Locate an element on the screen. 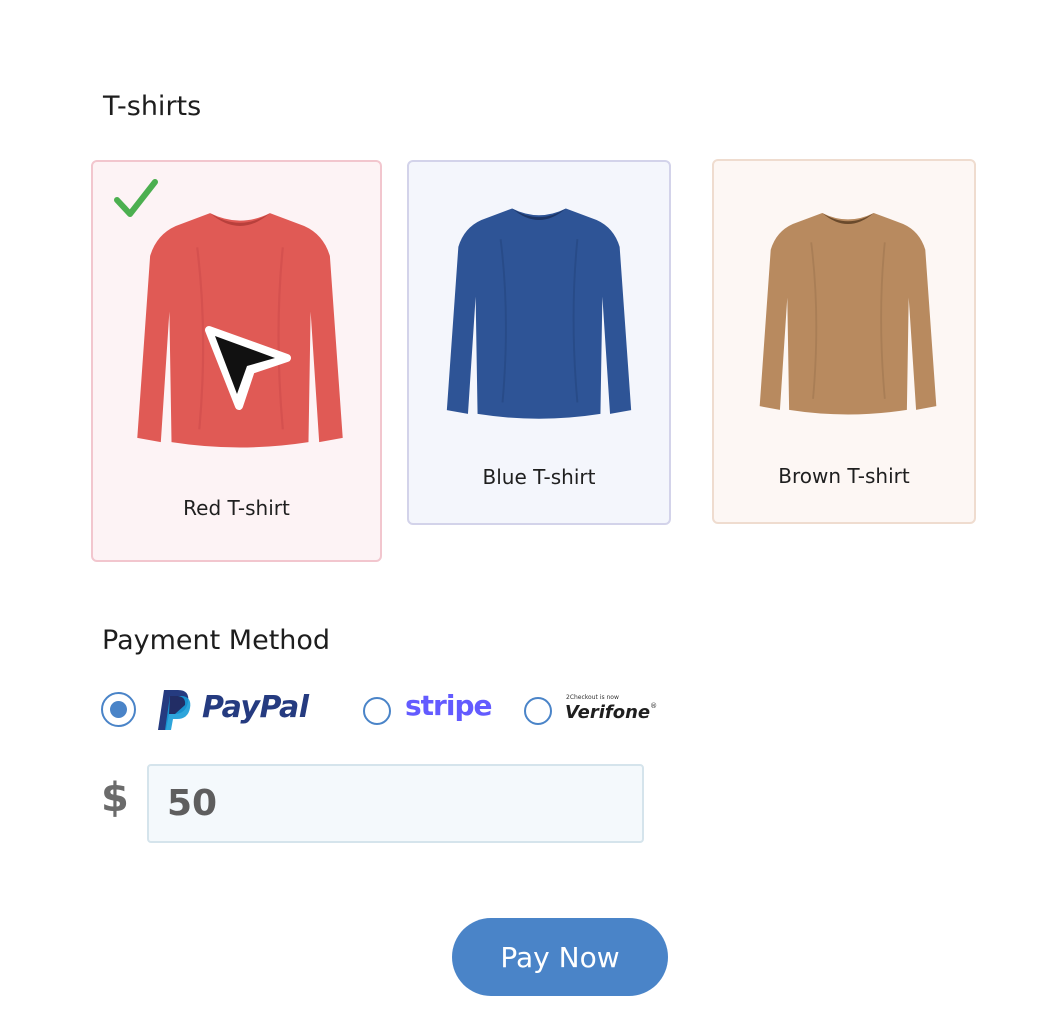 The height and width of the screenshot is (1032, 1042). verifone-logo: Verifone® is located at coordinates (611, 712).